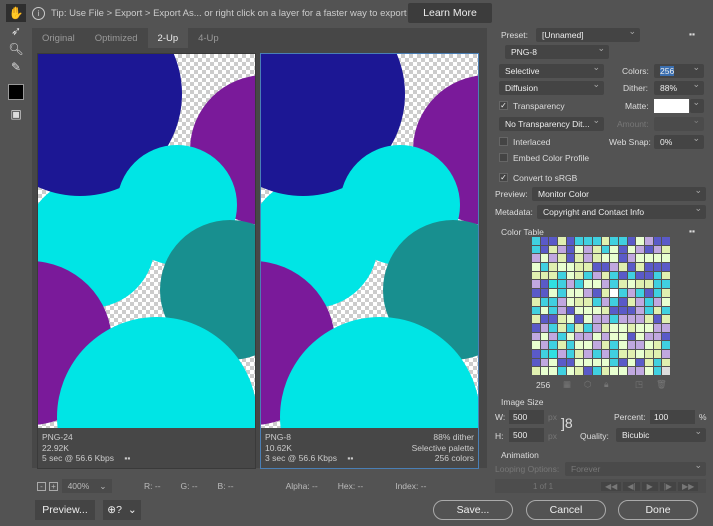  I want to click on slice-visibility-icon: ▣, so click(16, 114).